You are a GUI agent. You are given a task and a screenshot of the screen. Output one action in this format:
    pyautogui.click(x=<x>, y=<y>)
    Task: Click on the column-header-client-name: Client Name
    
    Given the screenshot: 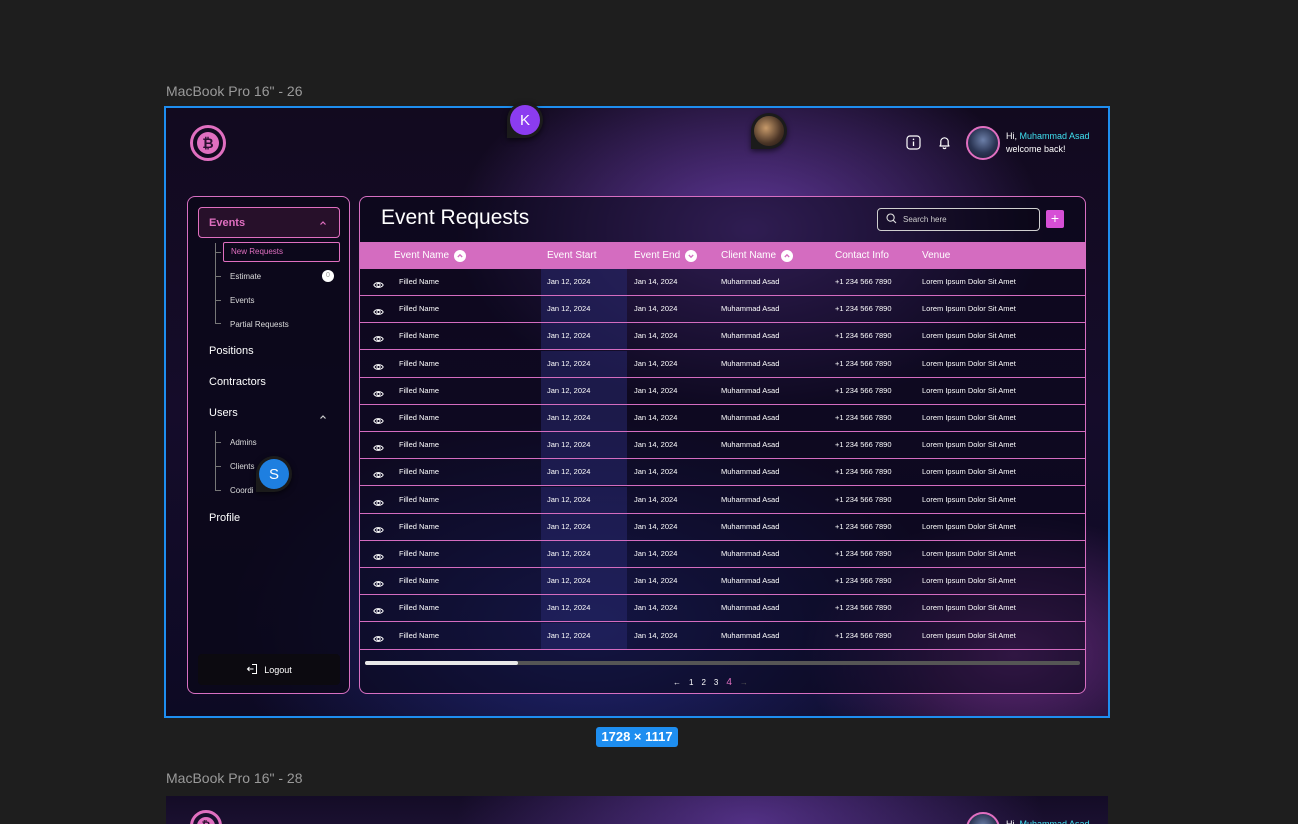 What is the action you would take?
    pyautogui.click(x=757, y=255)
    